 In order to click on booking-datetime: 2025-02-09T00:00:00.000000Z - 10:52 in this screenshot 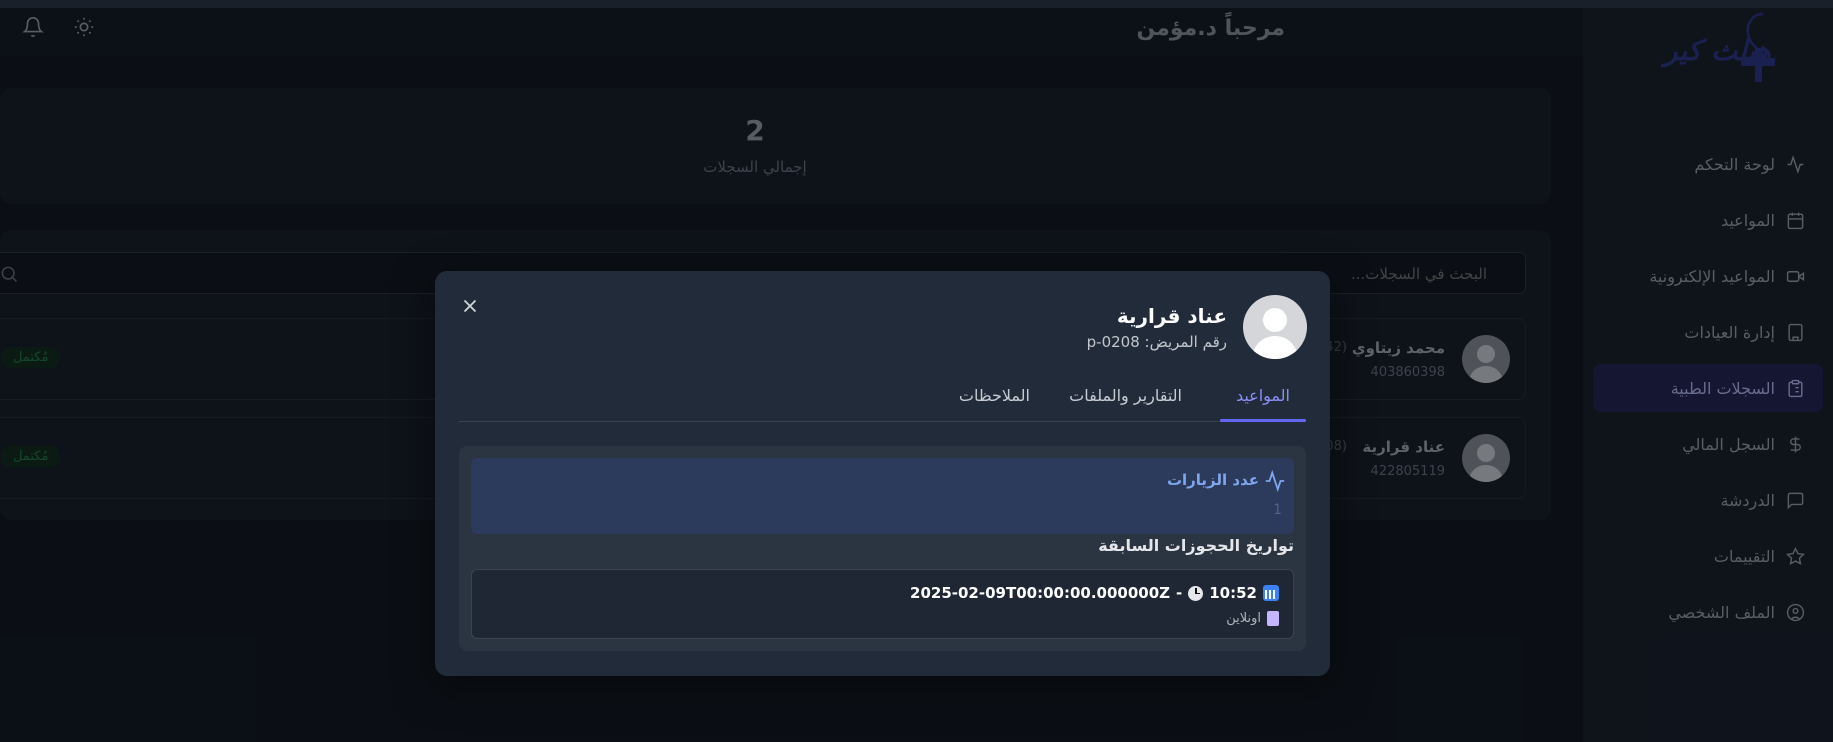, I will do `click(1094, 593)`.